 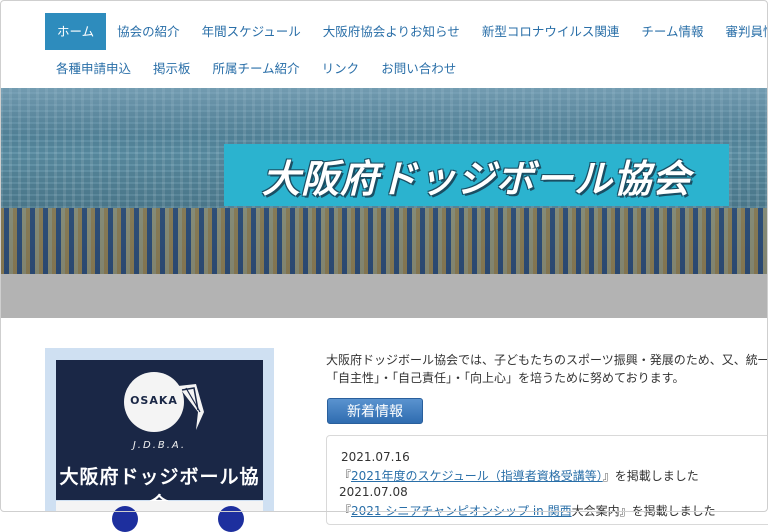 I want to click on nav-covid: 新型コロナウイルス関連, so click(x=551, y=31).